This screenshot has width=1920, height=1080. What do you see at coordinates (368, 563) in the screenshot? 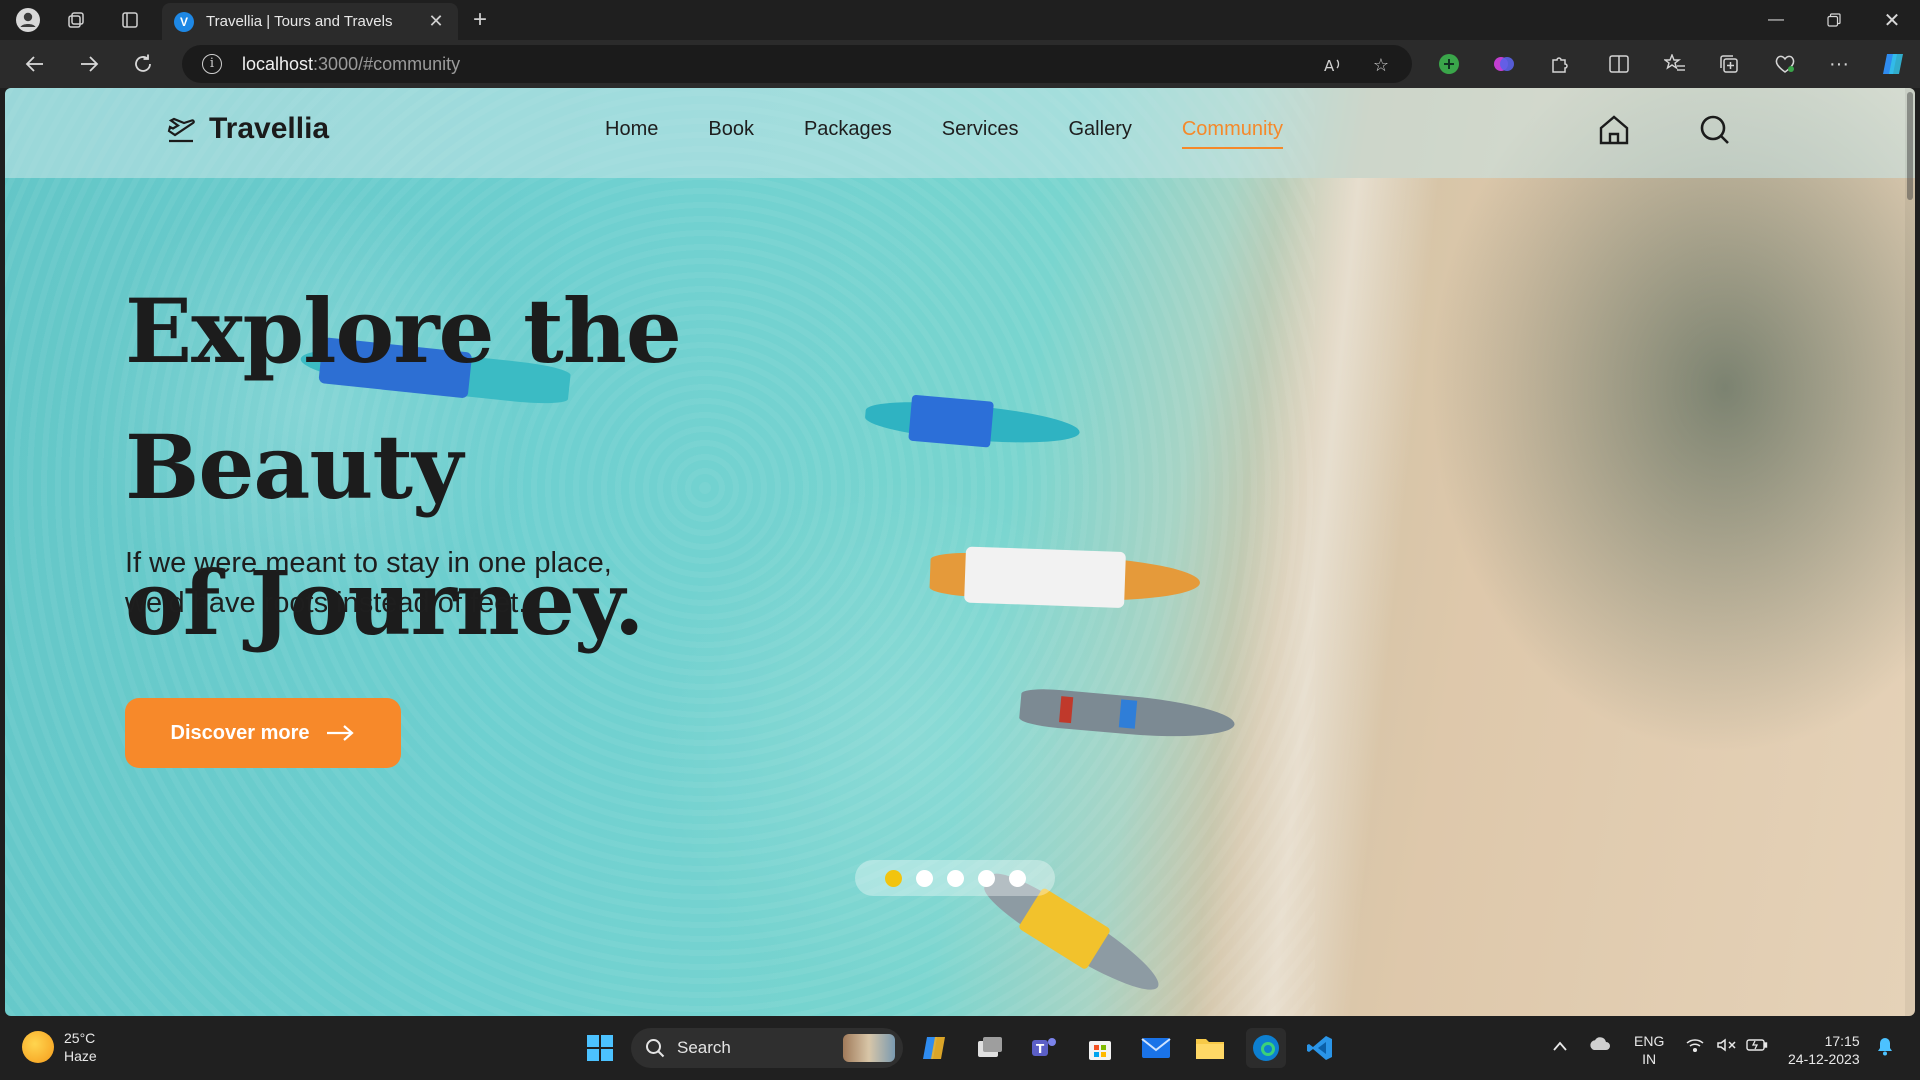
I see `hero-subtitle-line-1: If we were meant to stay in one place,` at bounding box center [368, 563].